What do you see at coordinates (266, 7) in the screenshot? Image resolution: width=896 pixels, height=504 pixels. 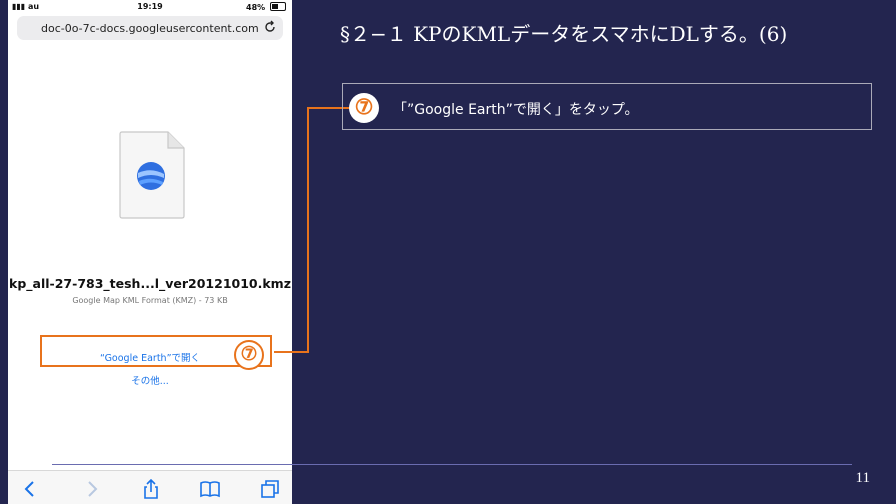 I see `battery-status: 48%` at bounding box center [266, 7].